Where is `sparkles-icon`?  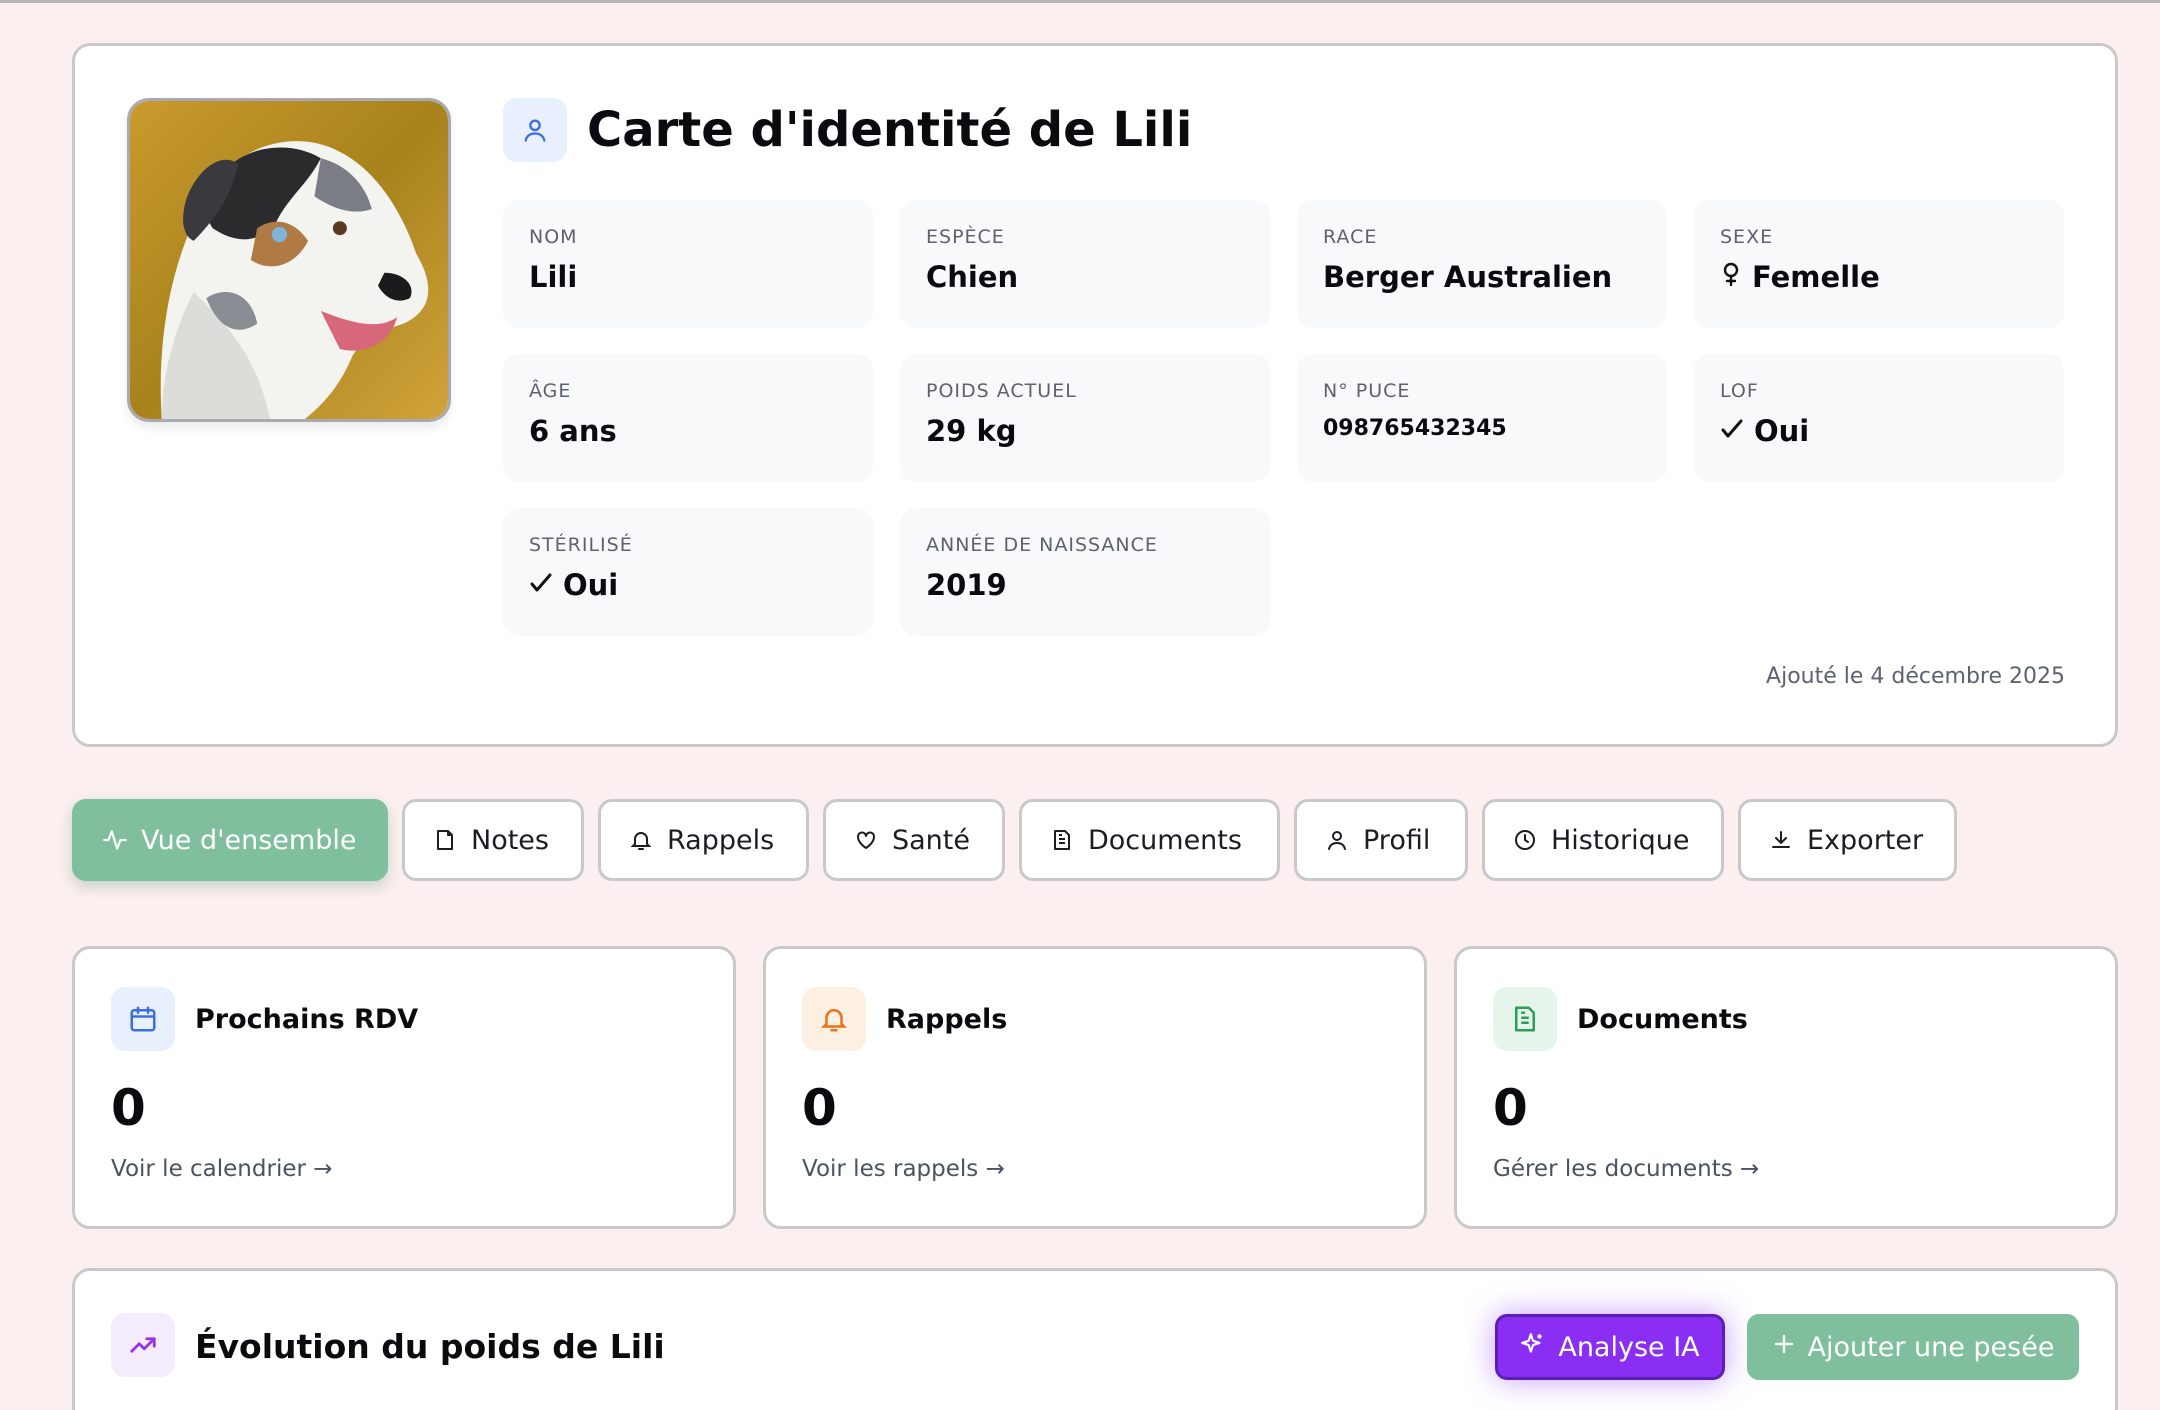
sparkles-icon is located at coordinates (1533, 1347).